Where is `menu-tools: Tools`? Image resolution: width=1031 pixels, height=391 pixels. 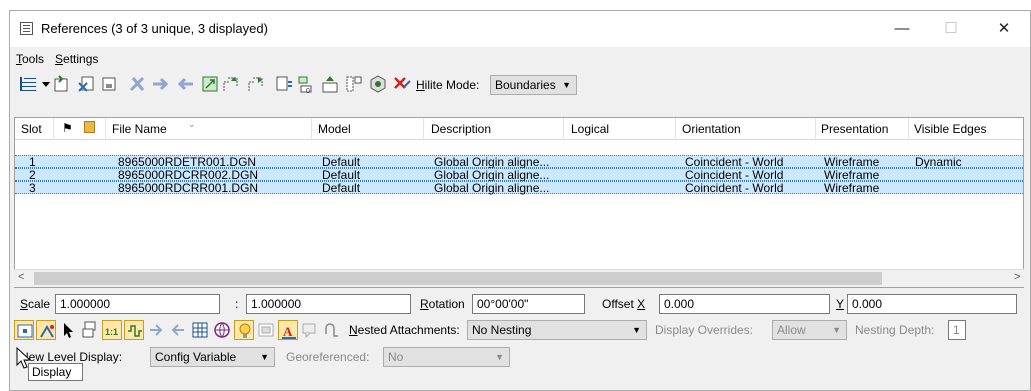 menu-tools: Tools is located at coordinates (30, 59).